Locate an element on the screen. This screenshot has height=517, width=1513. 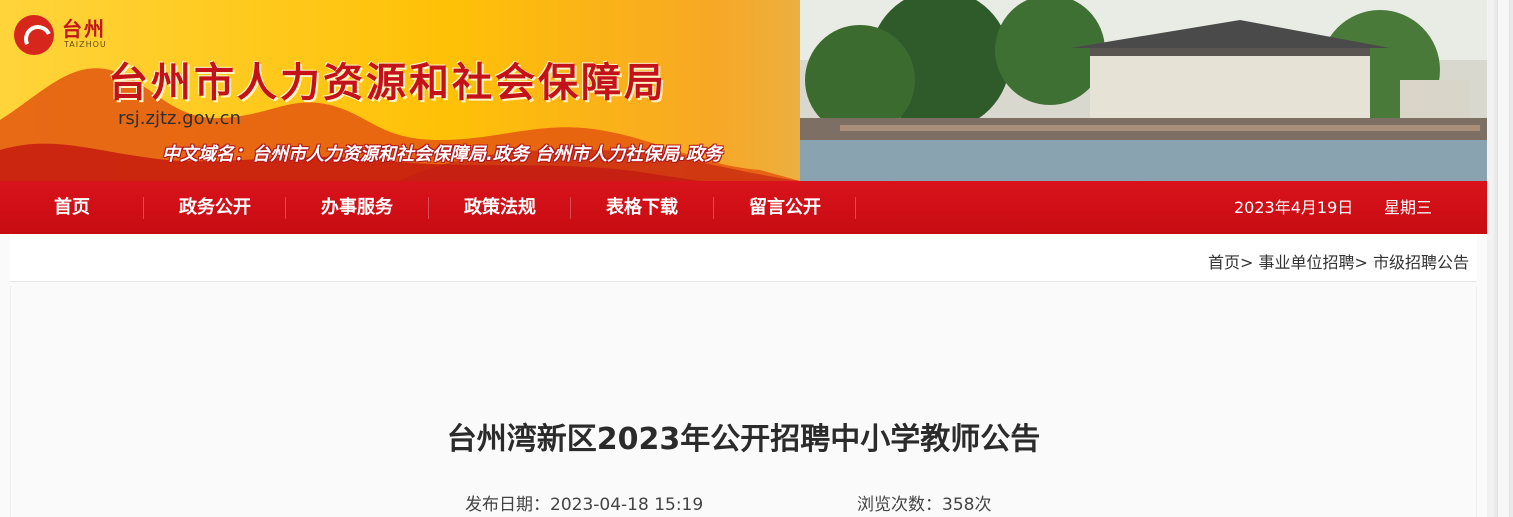
chinese-domain: 中文域名：台州市人力资源和社会保障局.政务 台州市人力社保局.政务 is located at coordinates (442, 154).